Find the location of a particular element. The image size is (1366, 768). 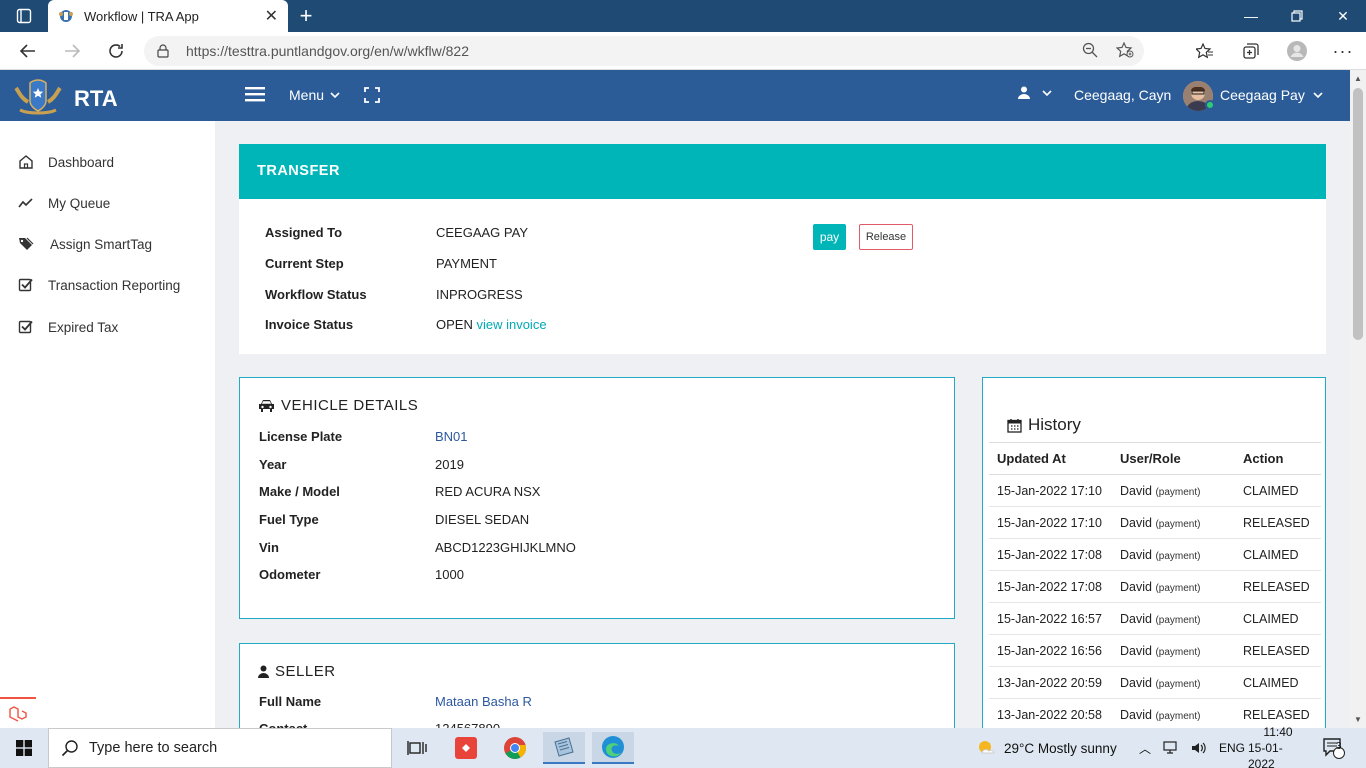

sidebar-item-assign-smarttag: Assign SmartTag is located at coordinates (85, 244).